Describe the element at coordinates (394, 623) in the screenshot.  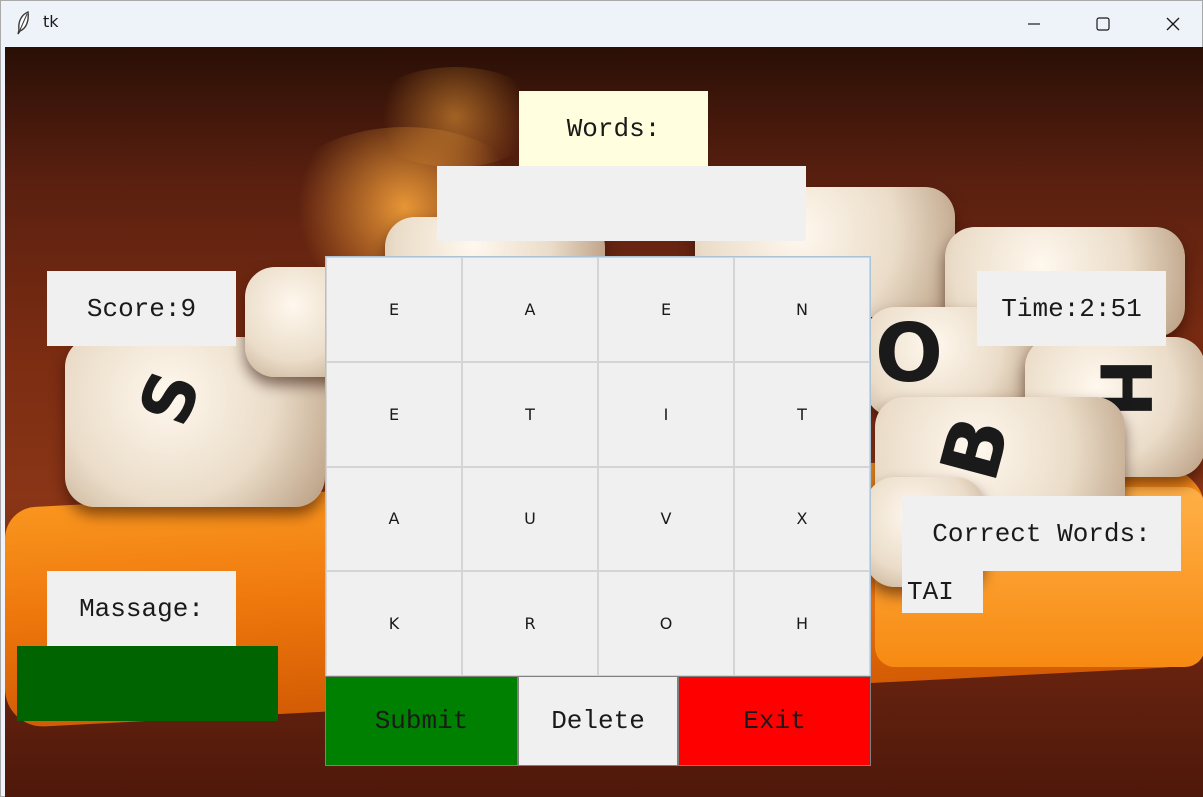
I see `letter-tile: K` at that location.